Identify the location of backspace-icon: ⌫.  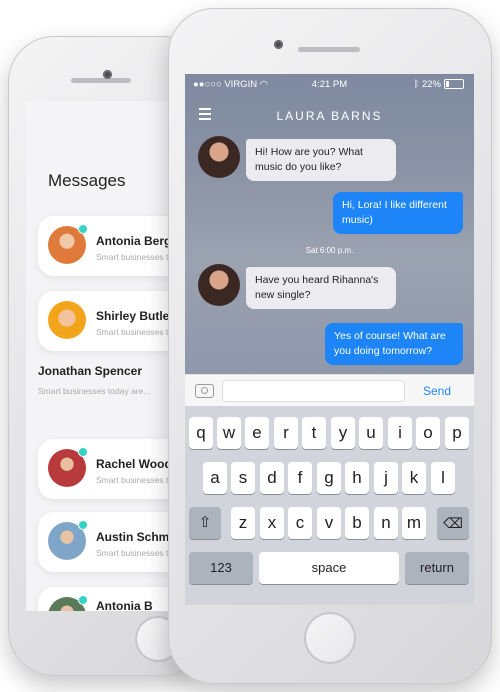
(453, 523).